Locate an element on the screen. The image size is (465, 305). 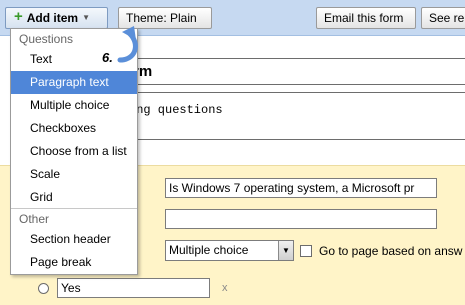
plus-icon: + is located at coordinates (18, 16).